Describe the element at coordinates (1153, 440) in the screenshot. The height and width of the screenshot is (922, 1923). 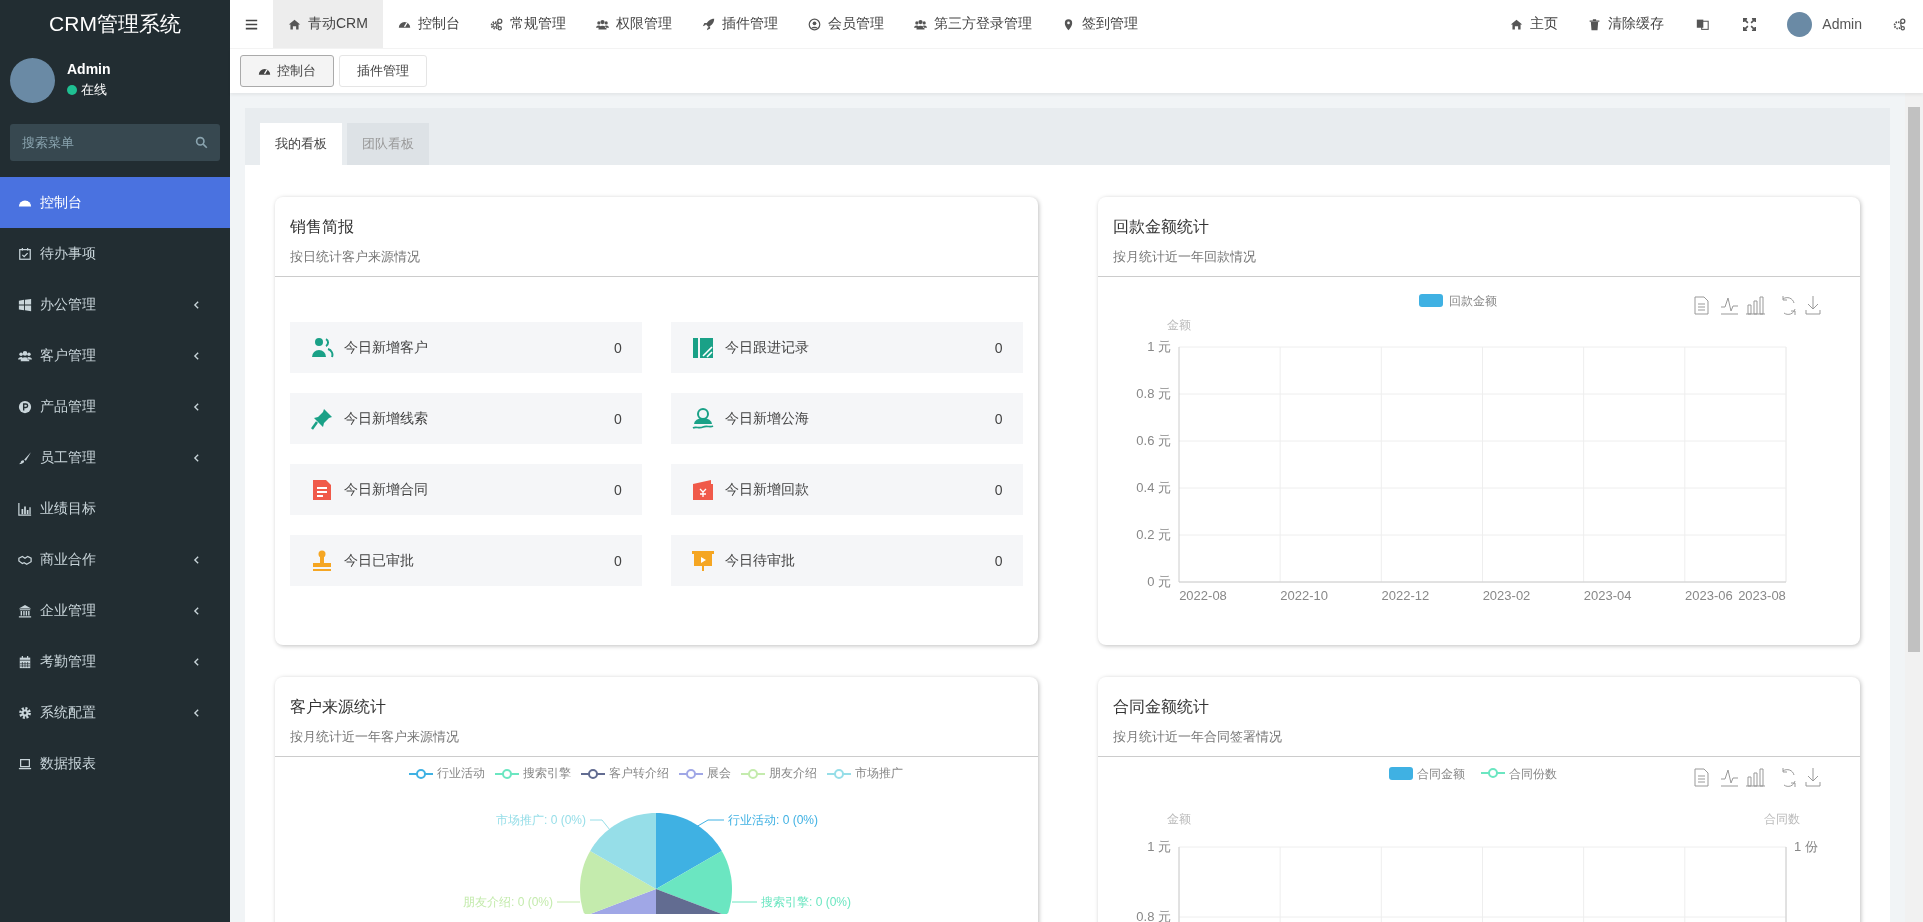
I see `axis-tick-label: 0.6 元` at that location.